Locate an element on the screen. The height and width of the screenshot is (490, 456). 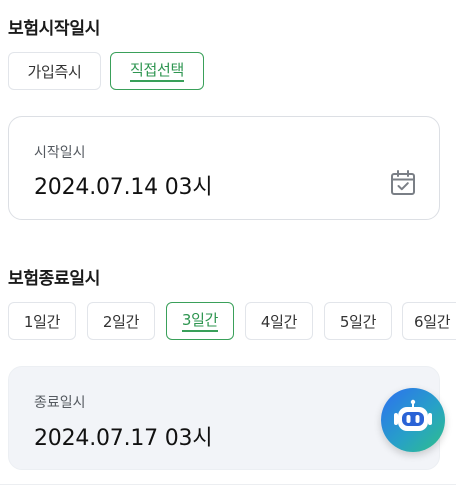
option-1-day: 1일간 is located at coordinates (42, 321).